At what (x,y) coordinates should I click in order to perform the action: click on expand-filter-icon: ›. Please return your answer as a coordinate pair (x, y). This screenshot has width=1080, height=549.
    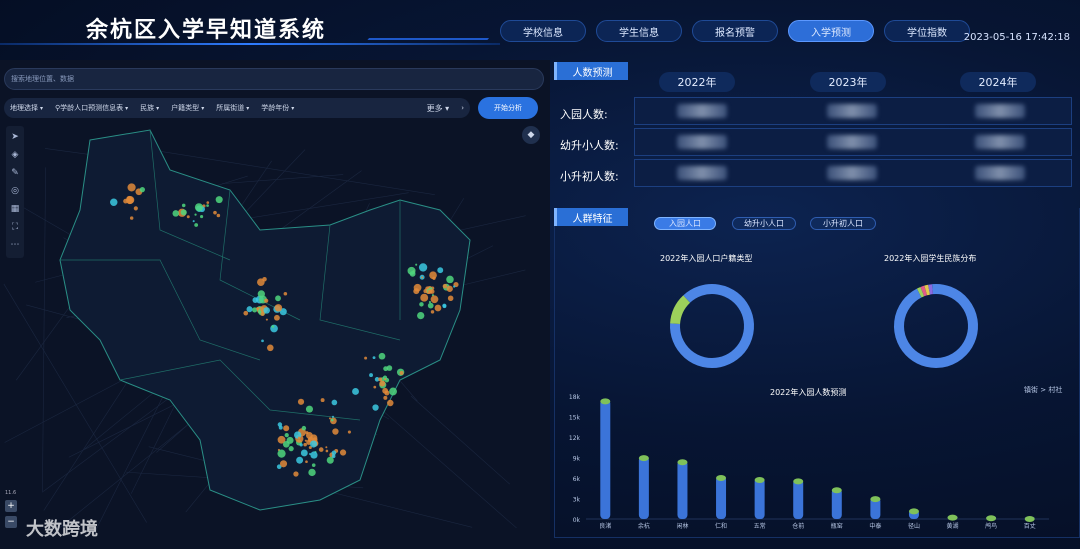
    Looking at the image, I should click on (462, 108).